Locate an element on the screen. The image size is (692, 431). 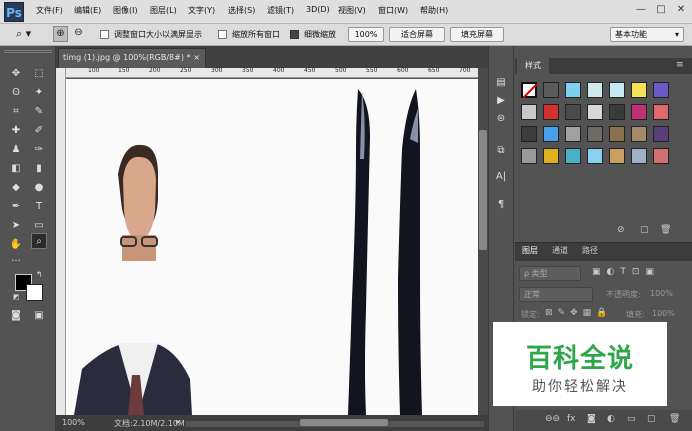
menu-window: 窗口(W) is located at coordinates (393, 10).